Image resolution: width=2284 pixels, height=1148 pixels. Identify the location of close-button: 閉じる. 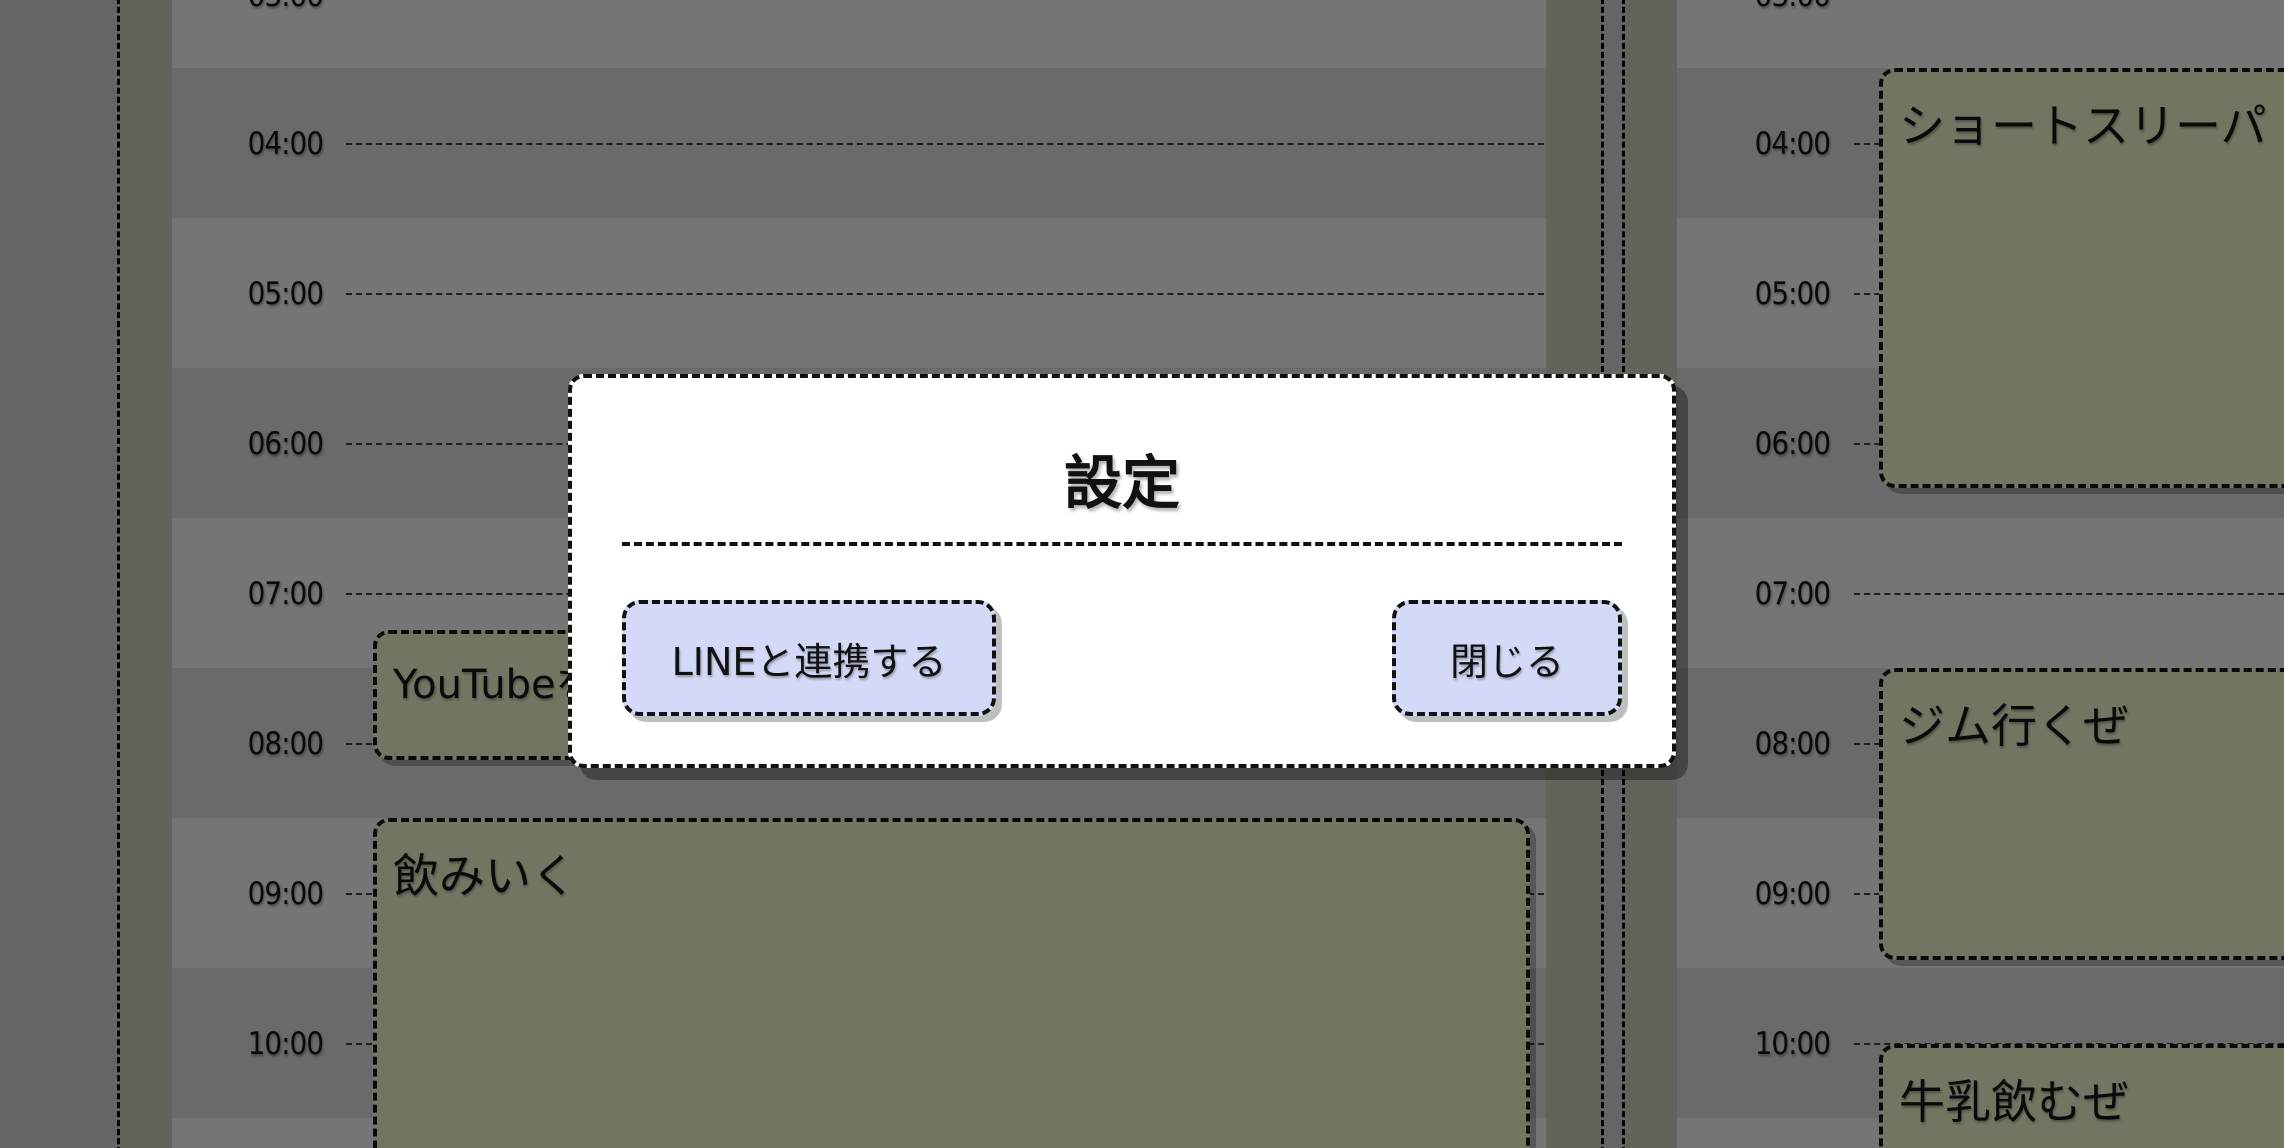
(1507, 658).